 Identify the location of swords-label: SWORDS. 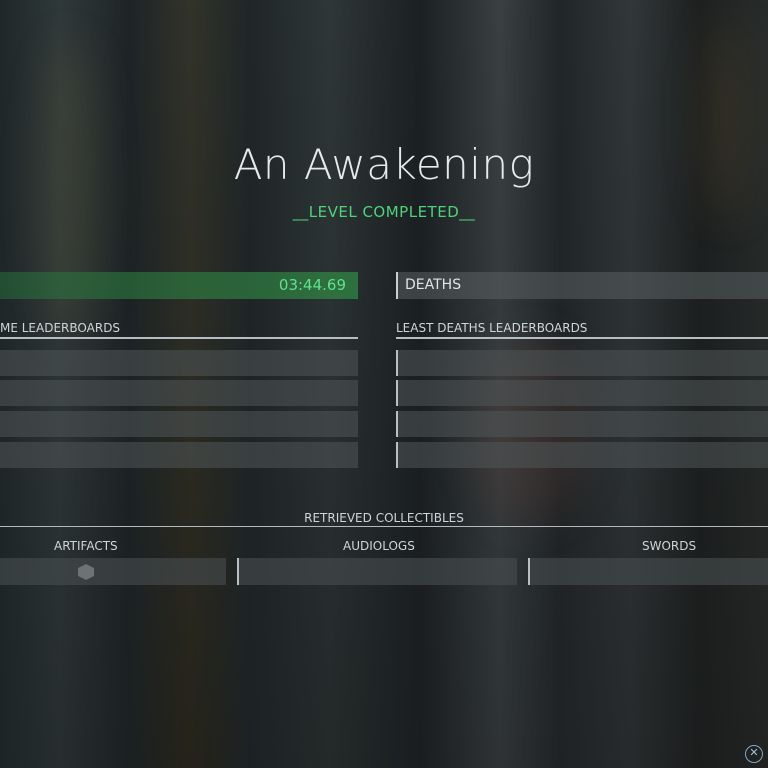
(669, 546).